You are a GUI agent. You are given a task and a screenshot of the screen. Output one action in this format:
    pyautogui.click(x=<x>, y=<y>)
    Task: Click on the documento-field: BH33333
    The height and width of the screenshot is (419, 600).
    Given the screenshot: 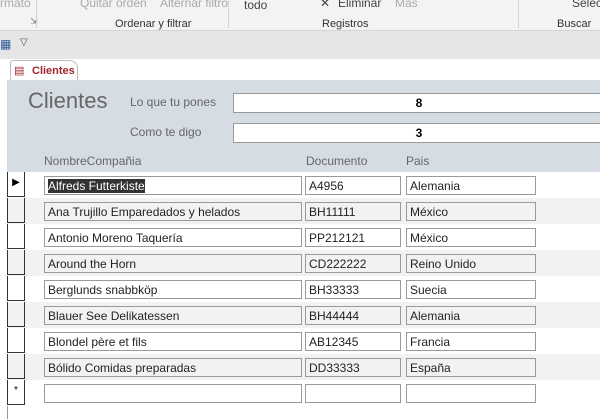 What is the action you would take?
    pyautogui.click(x=353, y=289)
    